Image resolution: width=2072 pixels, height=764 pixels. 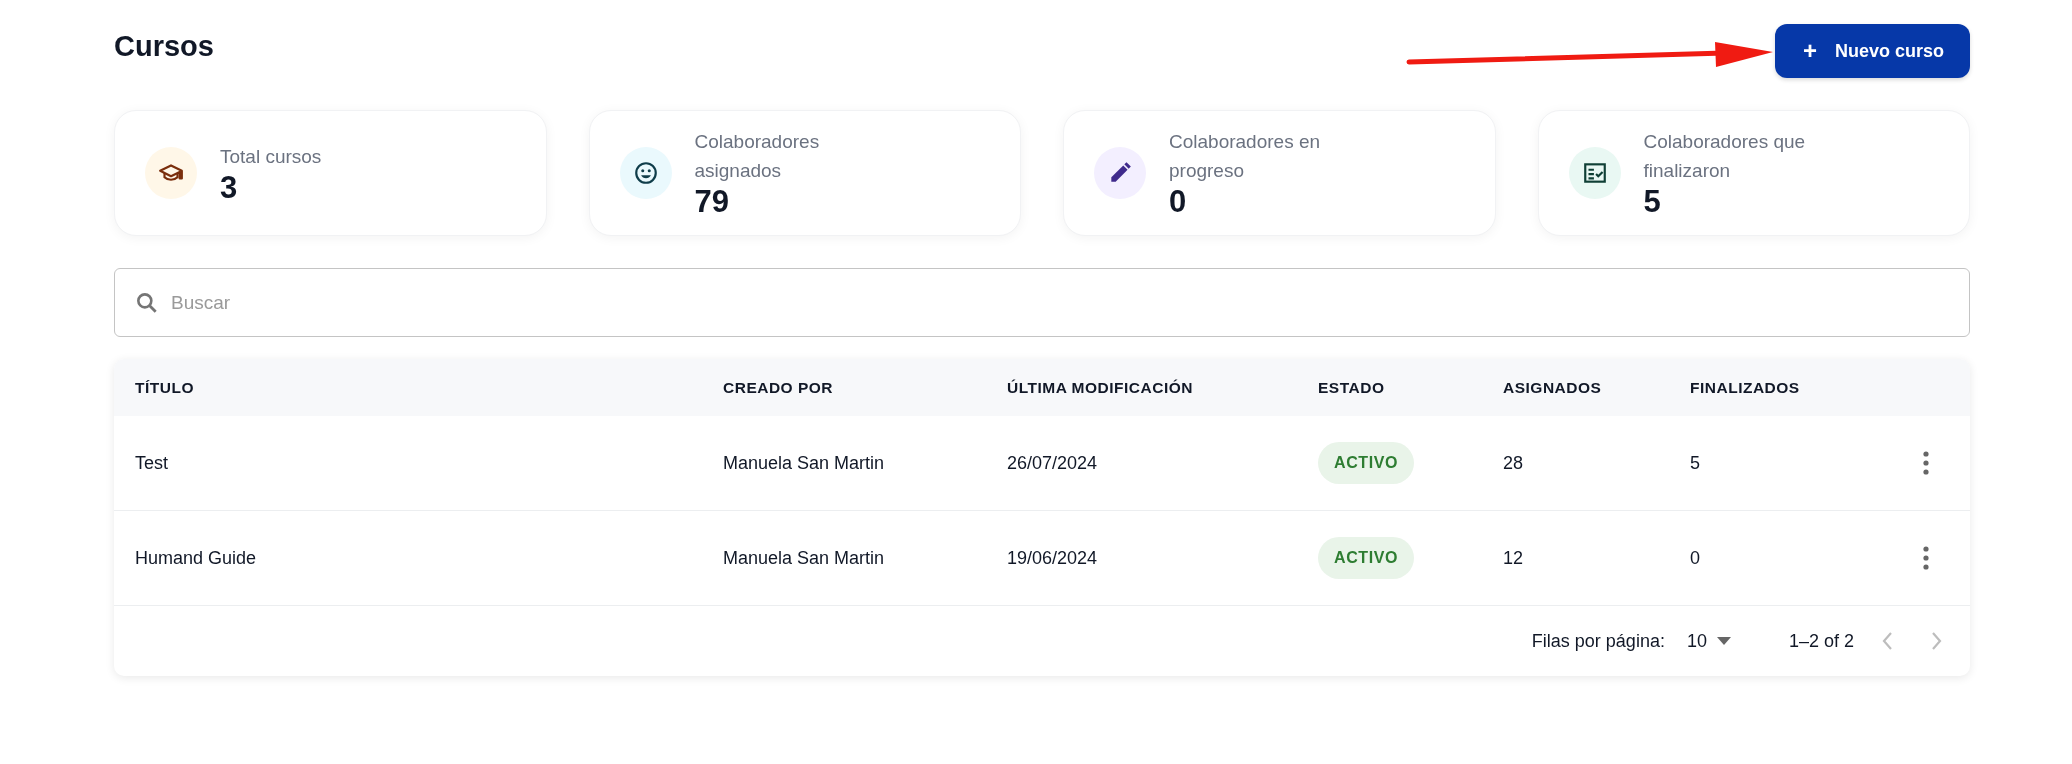 I want to click on finished-count: 0, so click(x=1695, y=558).